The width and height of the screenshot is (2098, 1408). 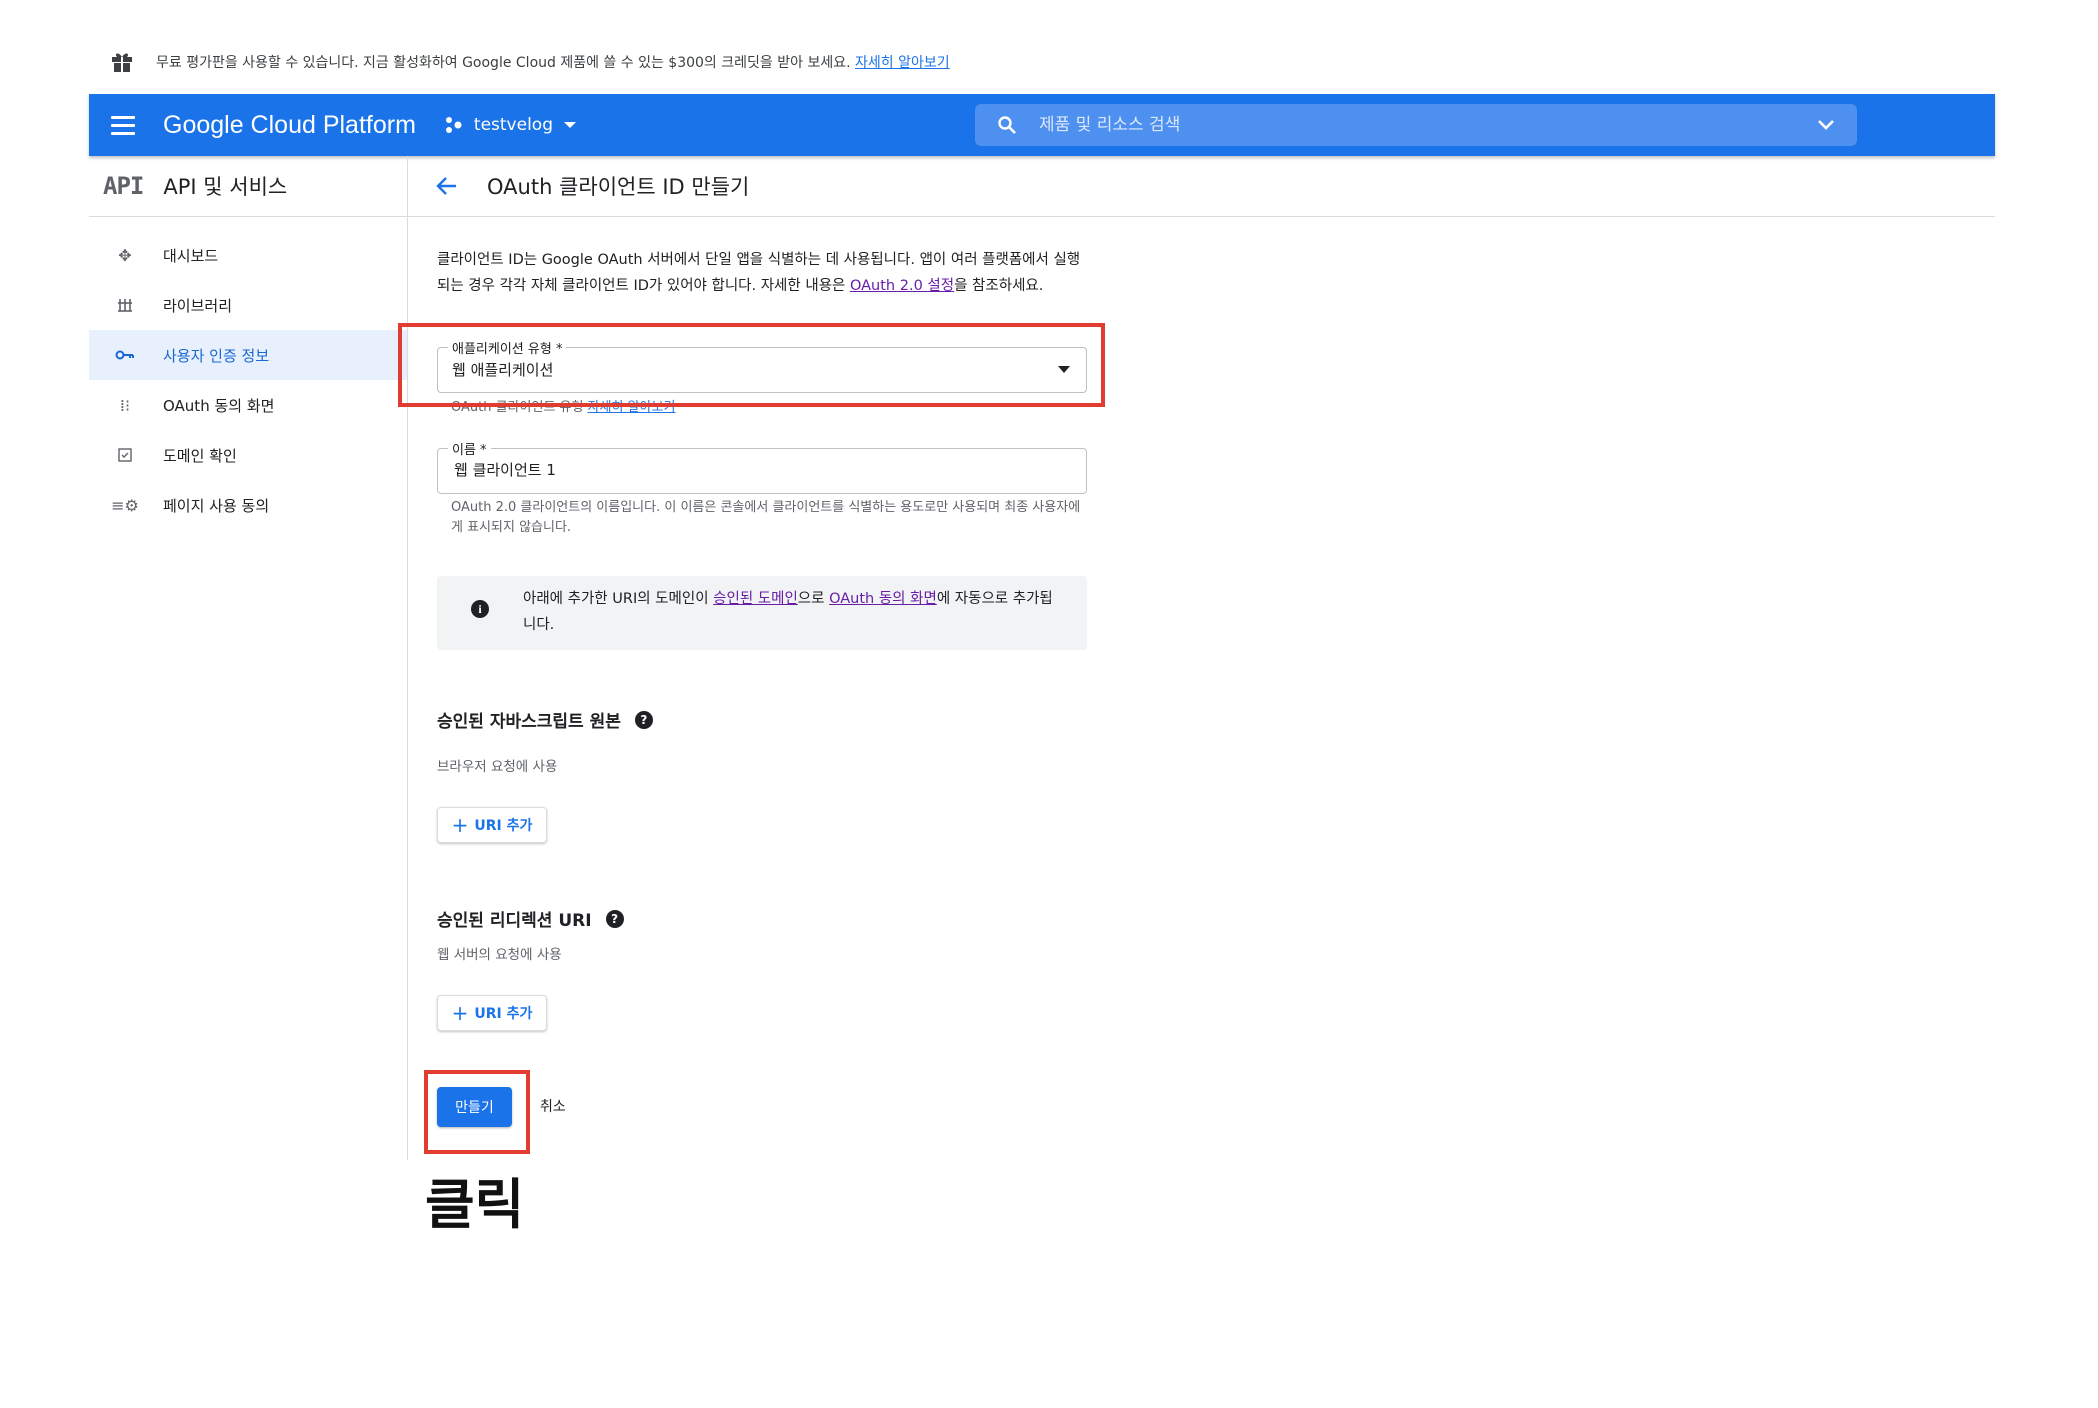 What do you see at coordinates (492, 825) in the screenshot?
I see `add-js-origin-uri-button: + URI 추가` at bounding box center [492, 825].